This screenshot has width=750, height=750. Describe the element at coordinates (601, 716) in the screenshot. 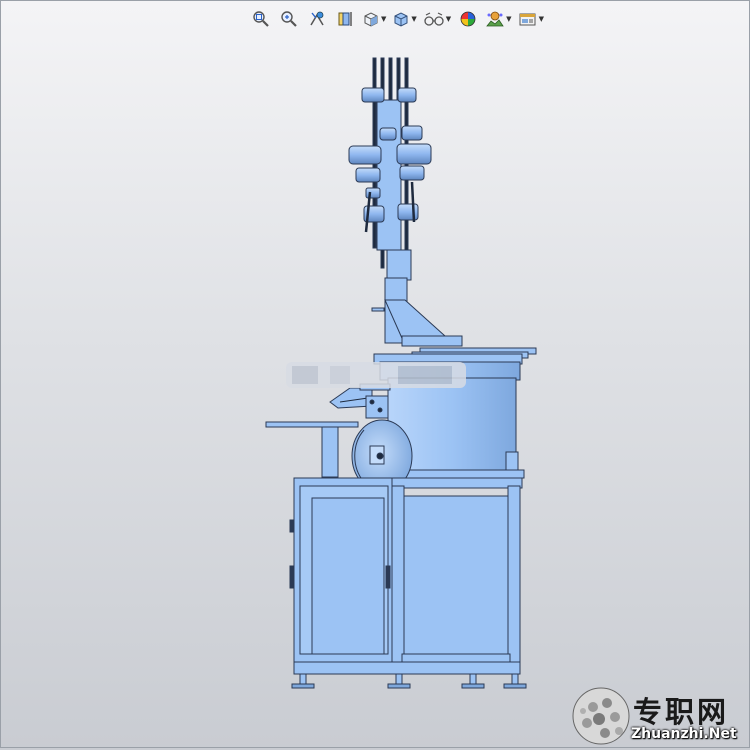

I see `globe-logo-icon` at that location.